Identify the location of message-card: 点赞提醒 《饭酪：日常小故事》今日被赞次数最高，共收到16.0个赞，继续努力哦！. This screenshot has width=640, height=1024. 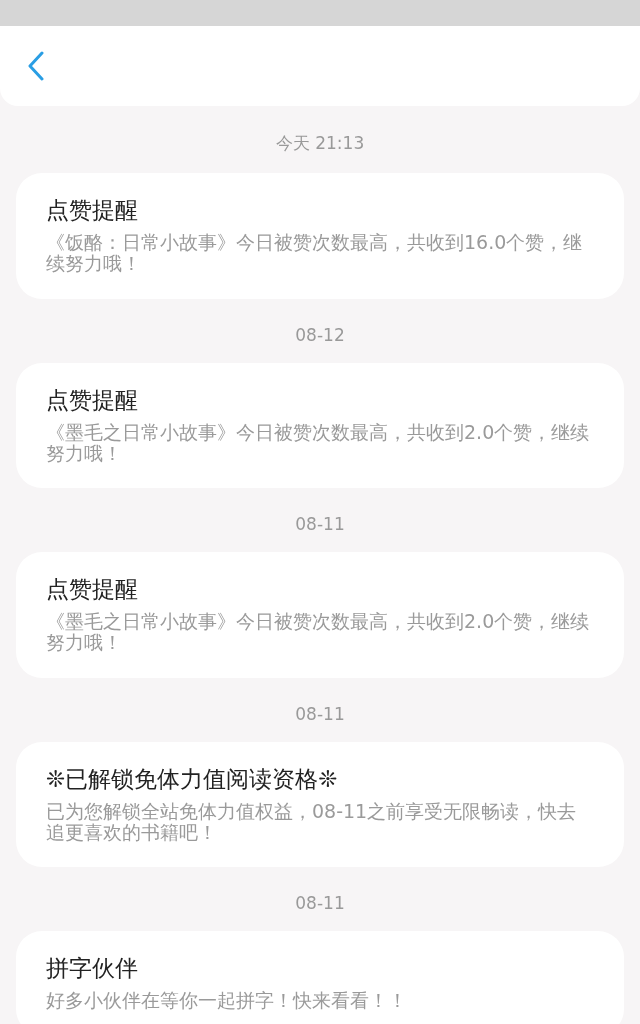
(320, 236).